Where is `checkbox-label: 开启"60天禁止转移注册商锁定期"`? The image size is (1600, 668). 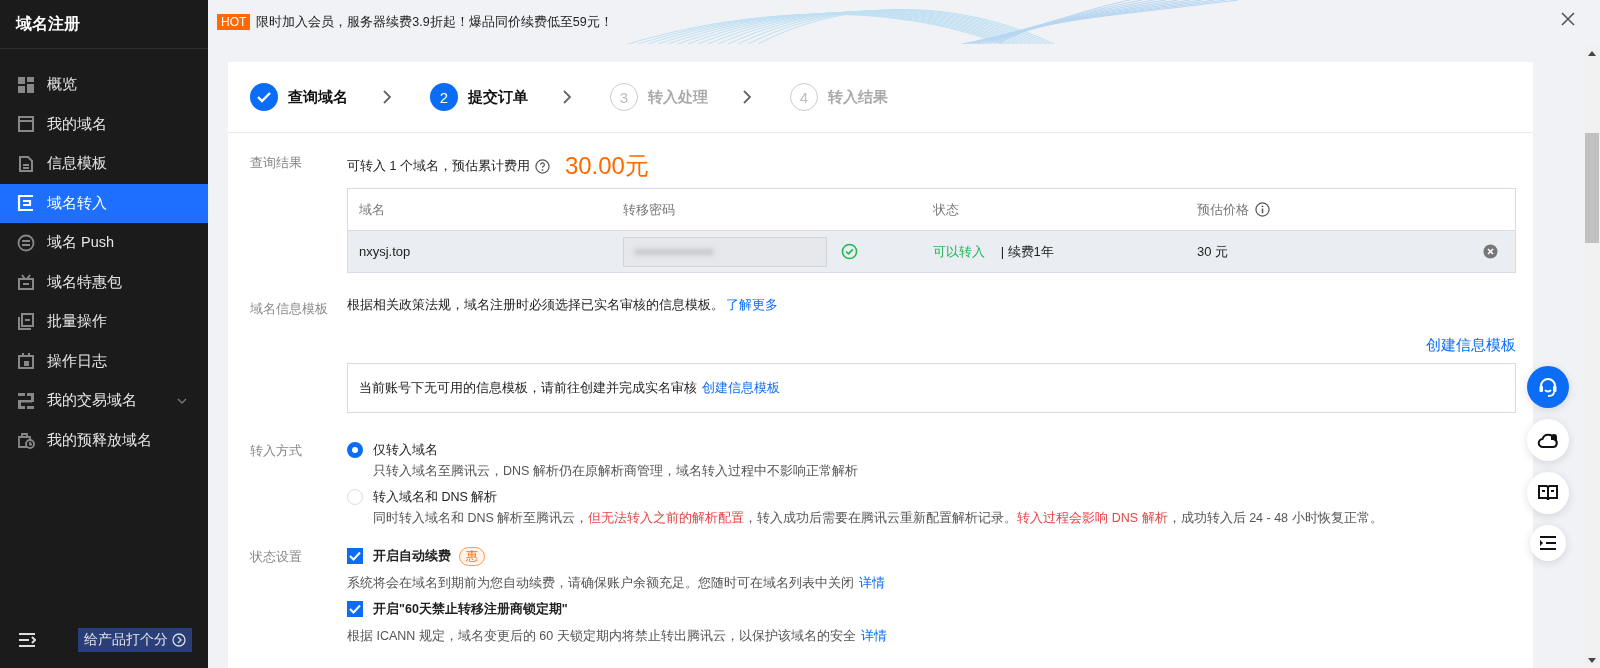 checkbox-label: 开启"60天禁止转移注册商锁定期" is located at coordinates (470, 609).